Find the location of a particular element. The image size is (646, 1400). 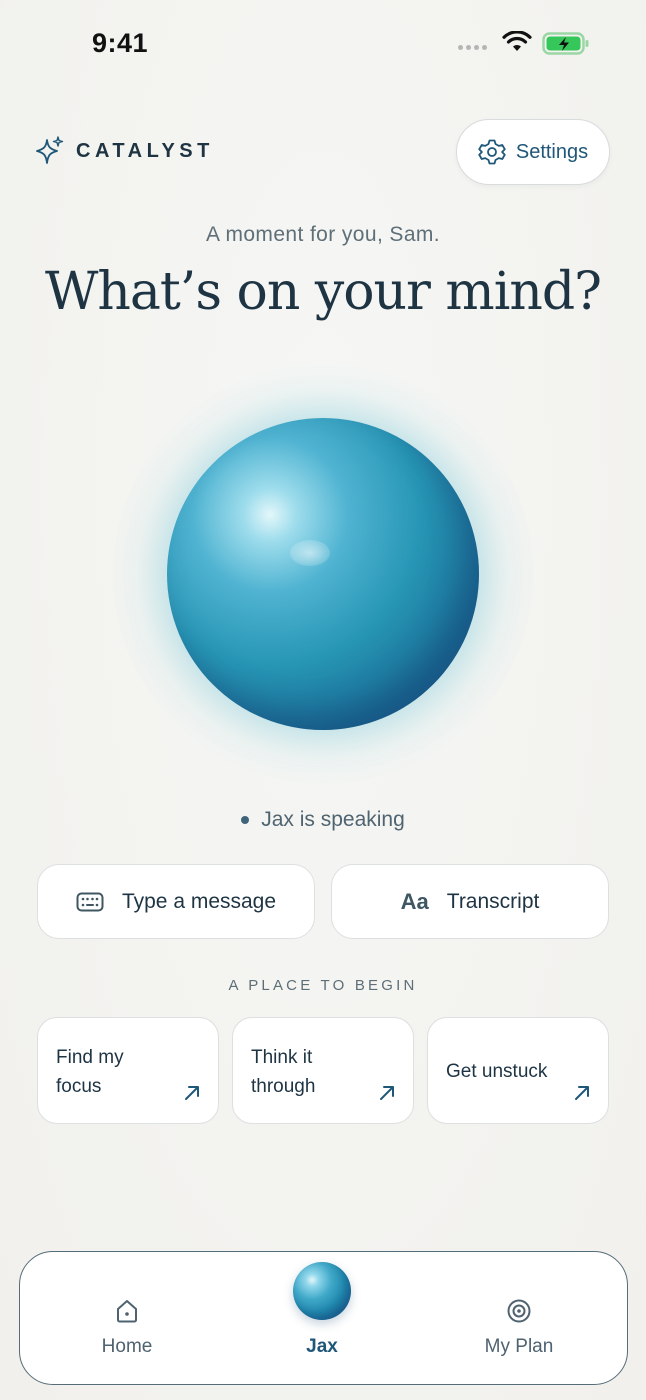

nav-label-jax: Jax is located at coordinates (322, 1346).